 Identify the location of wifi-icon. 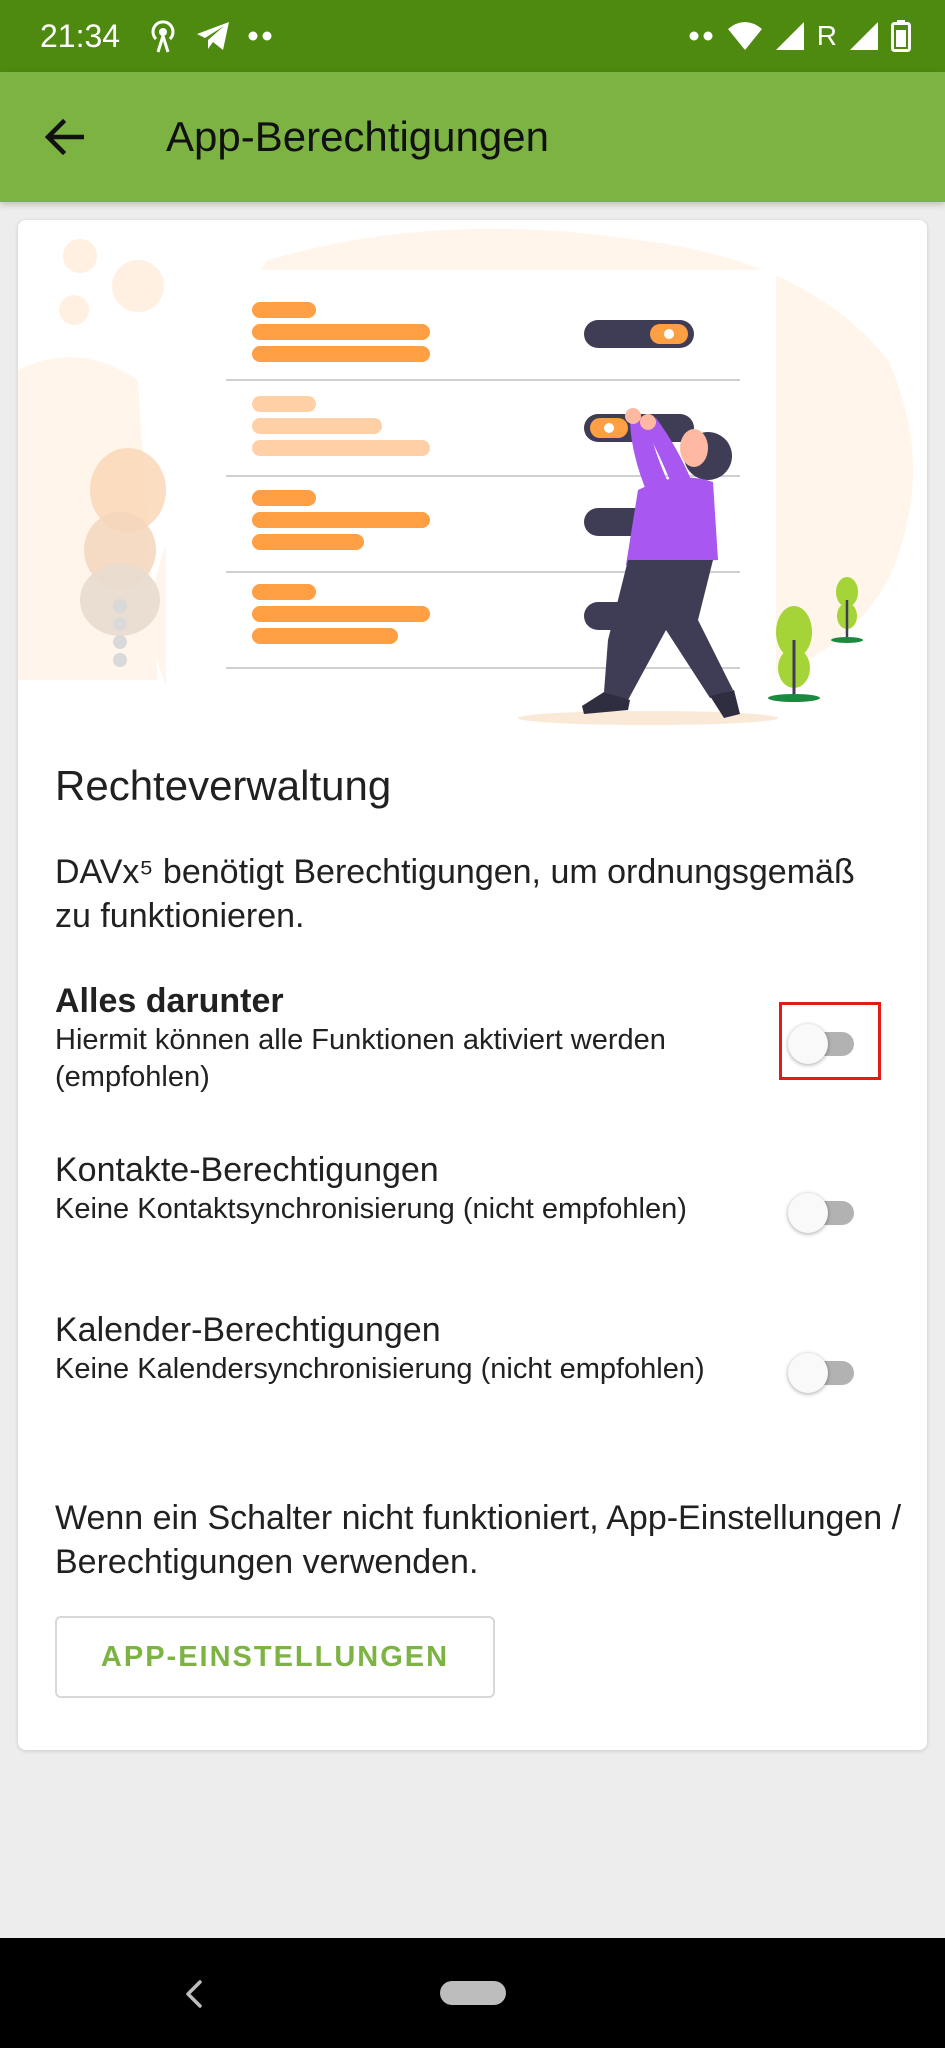
(744, 36).